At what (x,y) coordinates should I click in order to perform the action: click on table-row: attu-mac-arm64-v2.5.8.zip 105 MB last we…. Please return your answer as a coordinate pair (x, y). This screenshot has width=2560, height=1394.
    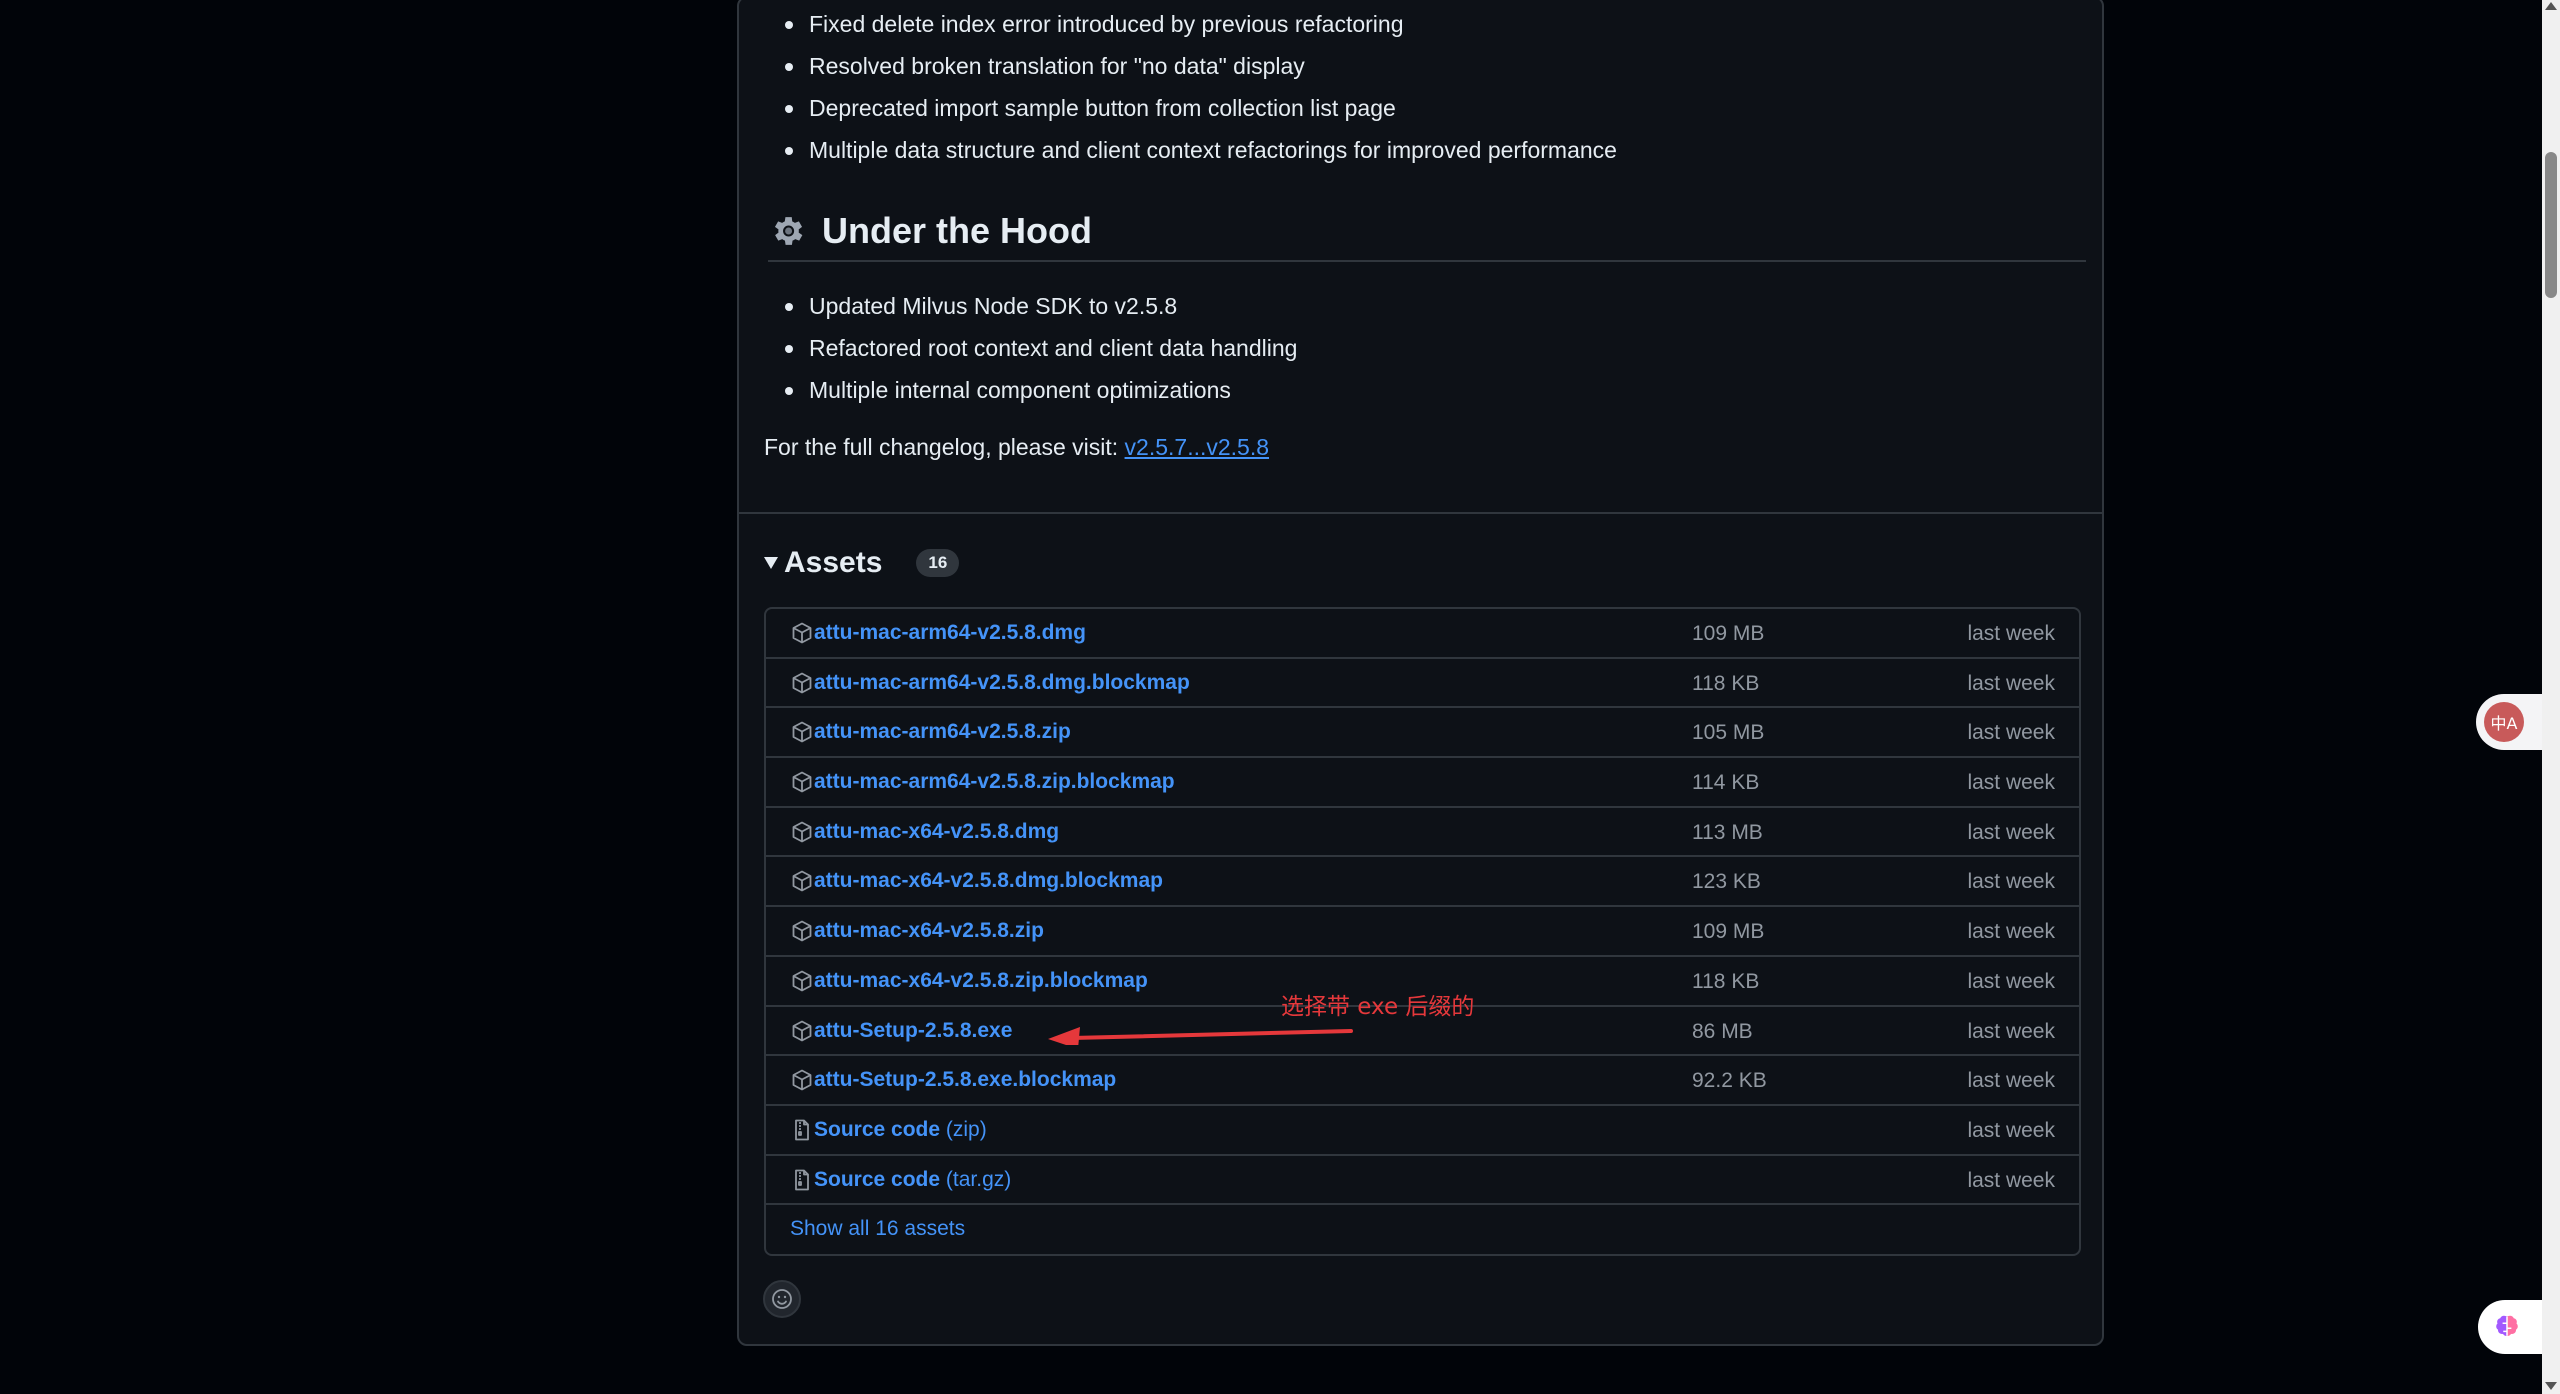
    Looking at the image, I should click on (1422, 733).